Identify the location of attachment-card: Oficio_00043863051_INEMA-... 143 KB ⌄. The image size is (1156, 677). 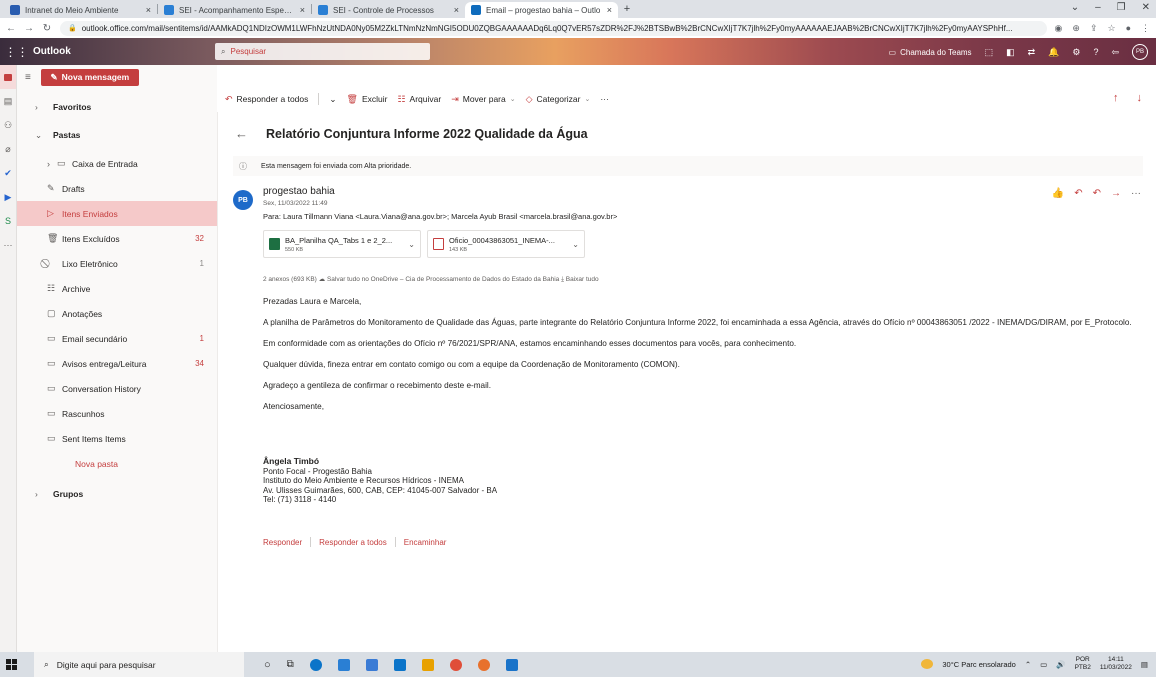
(506, 244).